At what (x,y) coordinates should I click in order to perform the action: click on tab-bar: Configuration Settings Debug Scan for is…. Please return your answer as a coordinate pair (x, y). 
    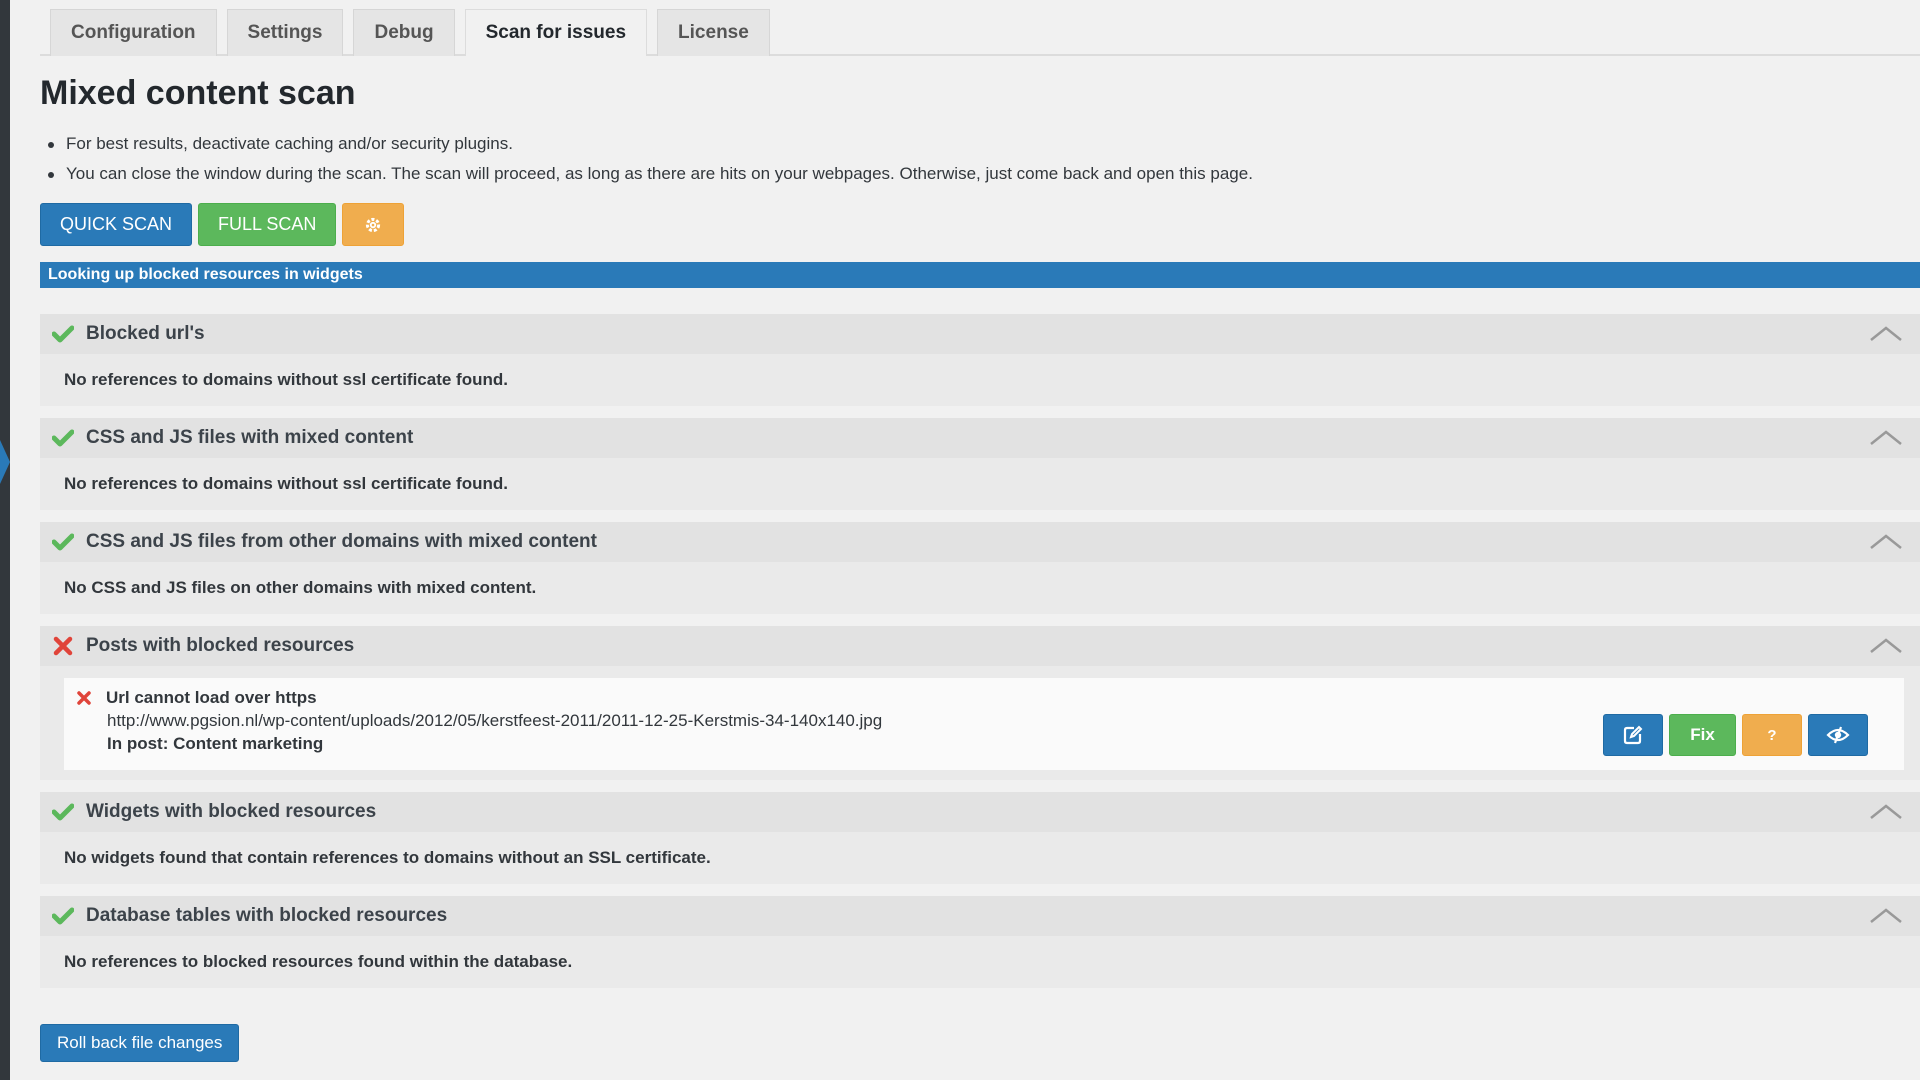
    Looking at the image, I should click on (980, 28).